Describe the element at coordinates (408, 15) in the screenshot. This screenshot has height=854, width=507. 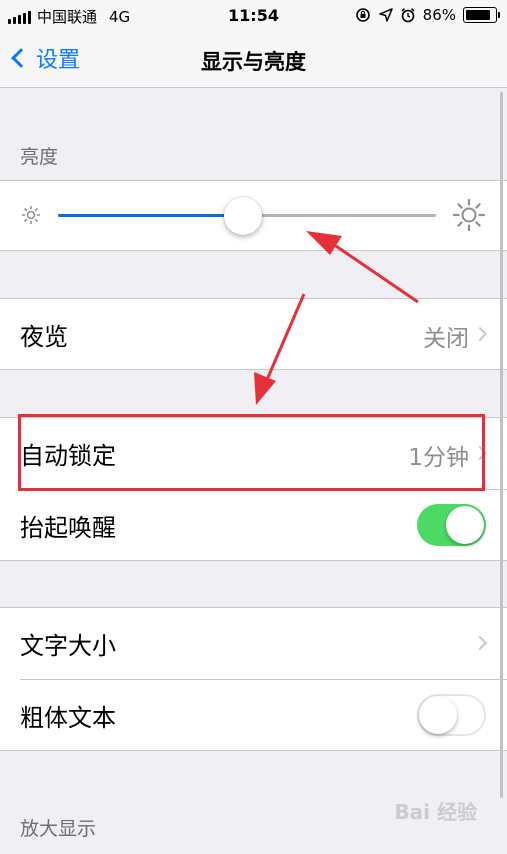
I see `alarm-icon` at that location.